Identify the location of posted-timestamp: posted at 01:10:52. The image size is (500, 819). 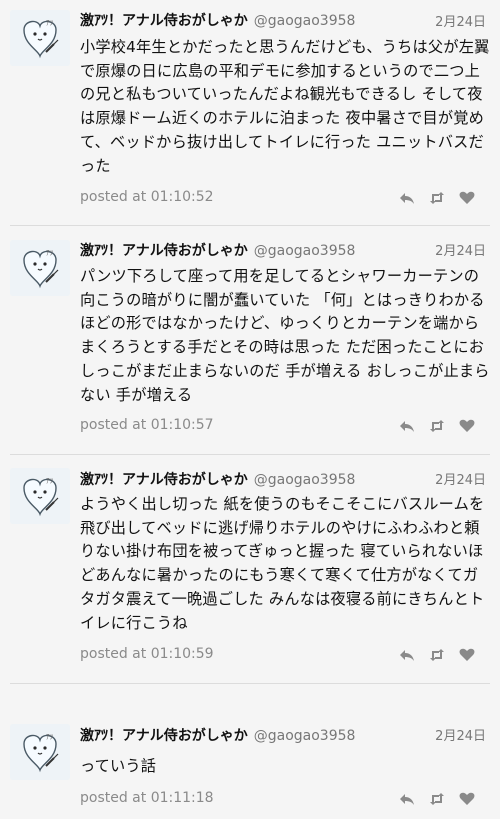
(147, 197).